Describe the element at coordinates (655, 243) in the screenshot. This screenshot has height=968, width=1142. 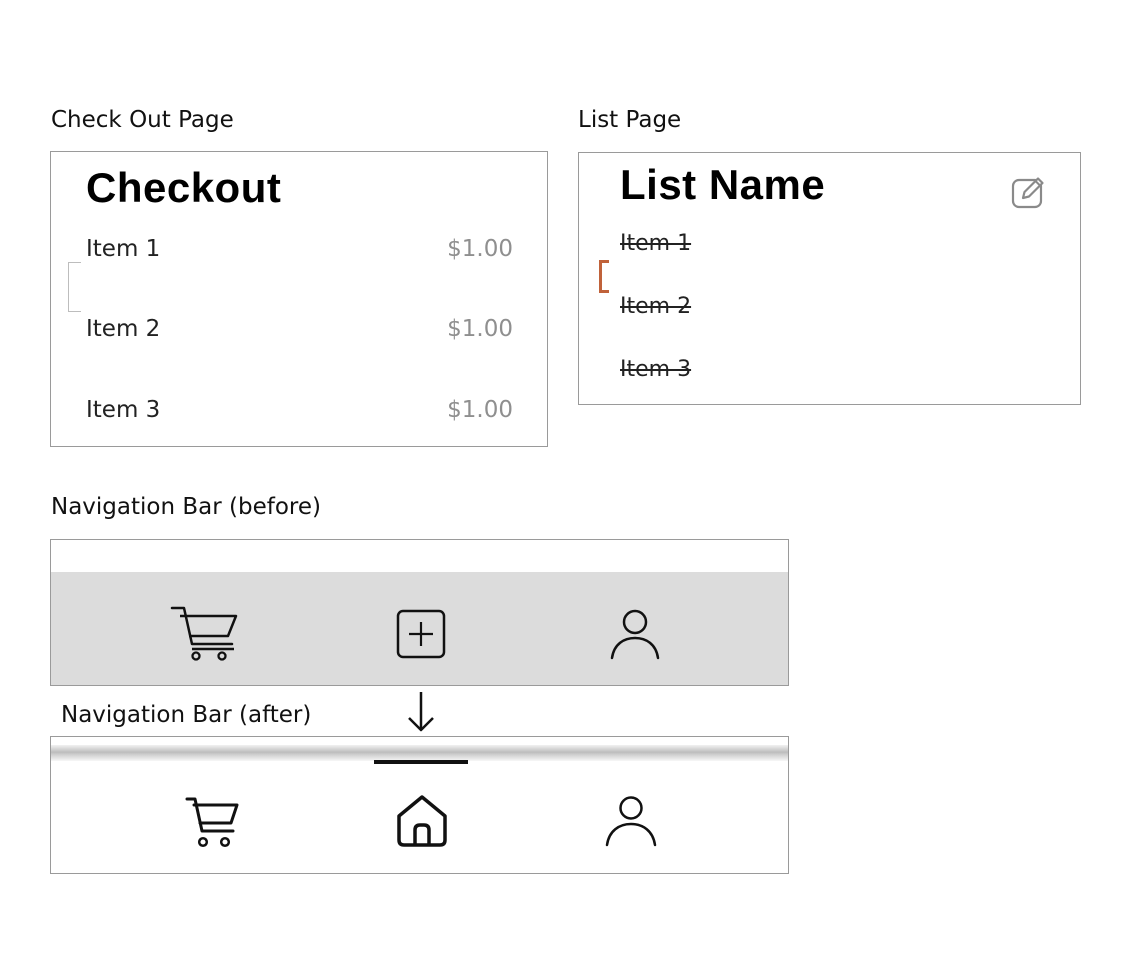
I see `list-item: Item 1` at that location.